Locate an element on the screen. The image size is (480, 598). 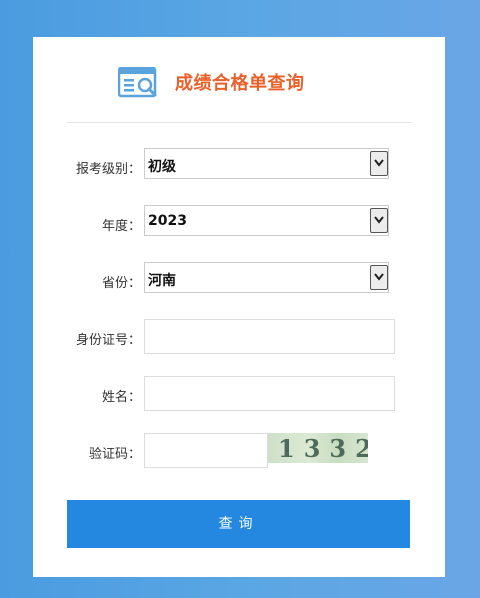
province-select-value: 河南 is located at coordinates (162, 281).